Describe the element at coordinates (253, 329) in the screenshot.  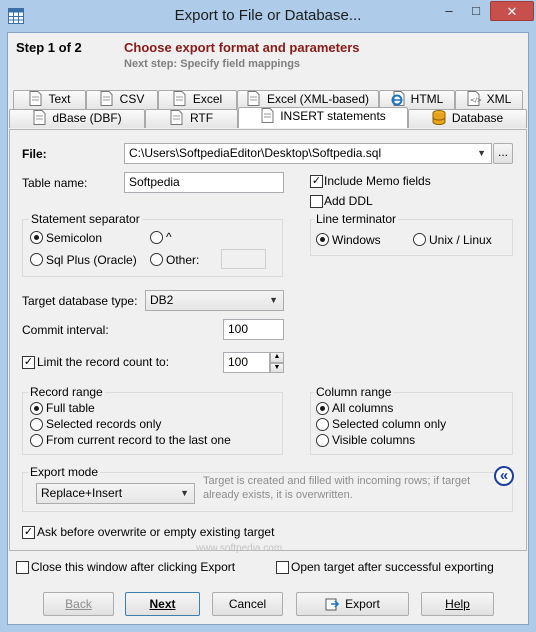
I see `commit-interval-input: 100` at that location.